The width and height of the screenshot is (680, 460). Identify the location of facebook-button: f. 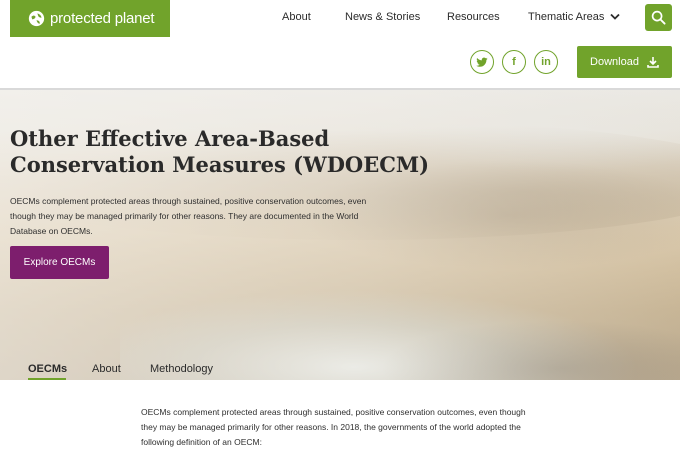
(514, 62).